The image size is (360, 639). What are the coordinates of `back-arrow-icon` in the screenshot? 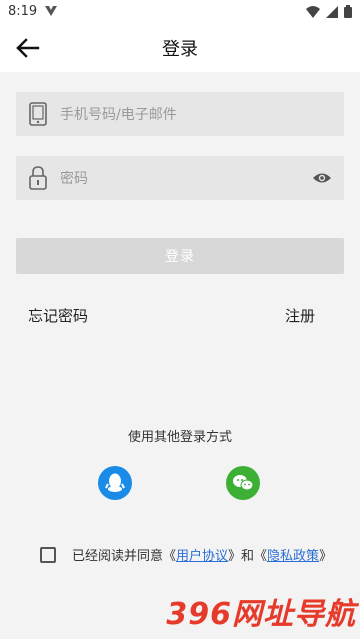 It's located at (28, 48).